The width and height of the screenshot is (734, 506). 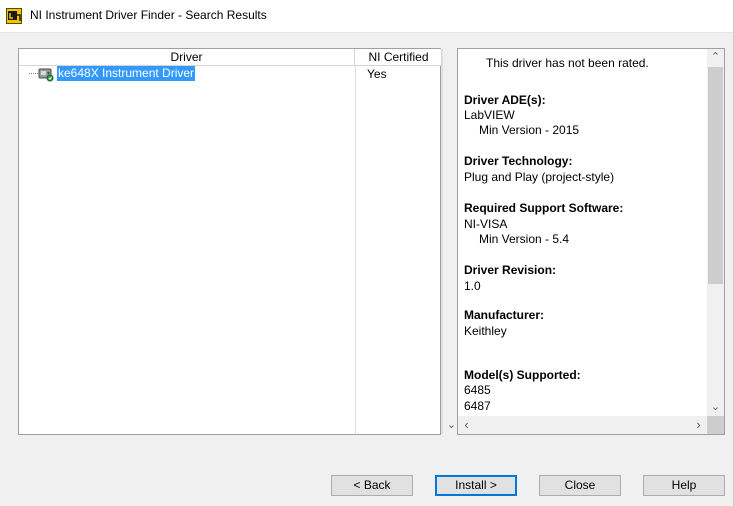 What do you see at coordinates (486, 224) in the screenshot?
I see `support-software-value: NI-VISA` at bounding box center [486, 224].